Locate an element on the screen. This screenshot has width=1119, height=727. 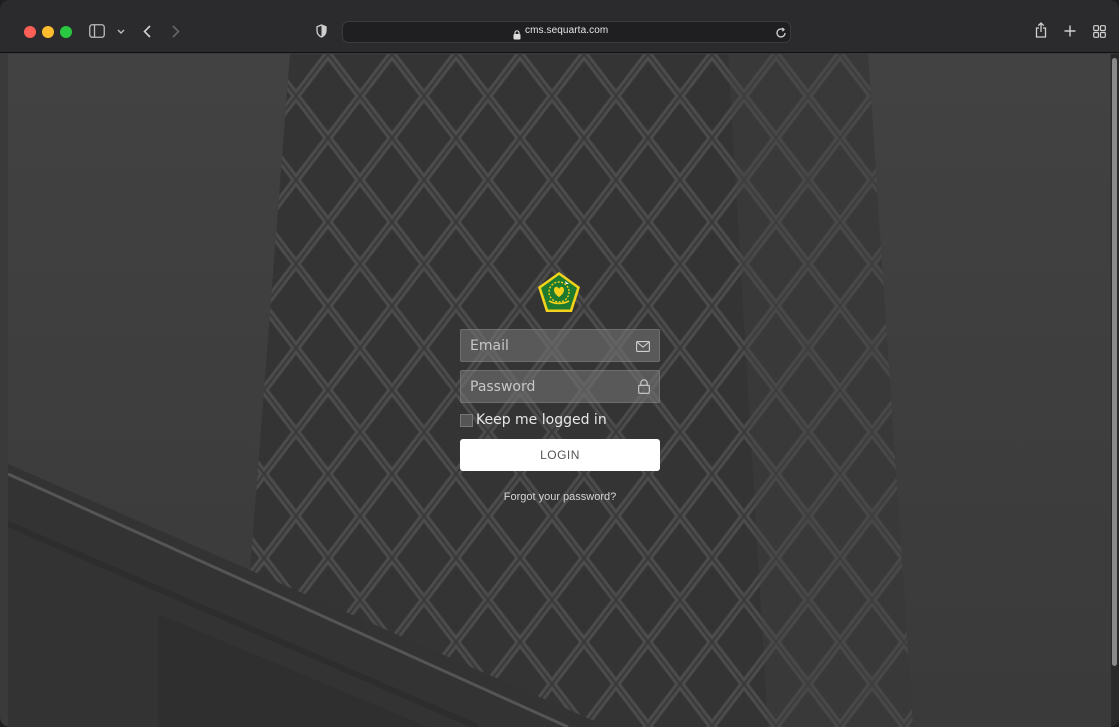
chevron-down-icon is located at coordinates (121, 31).